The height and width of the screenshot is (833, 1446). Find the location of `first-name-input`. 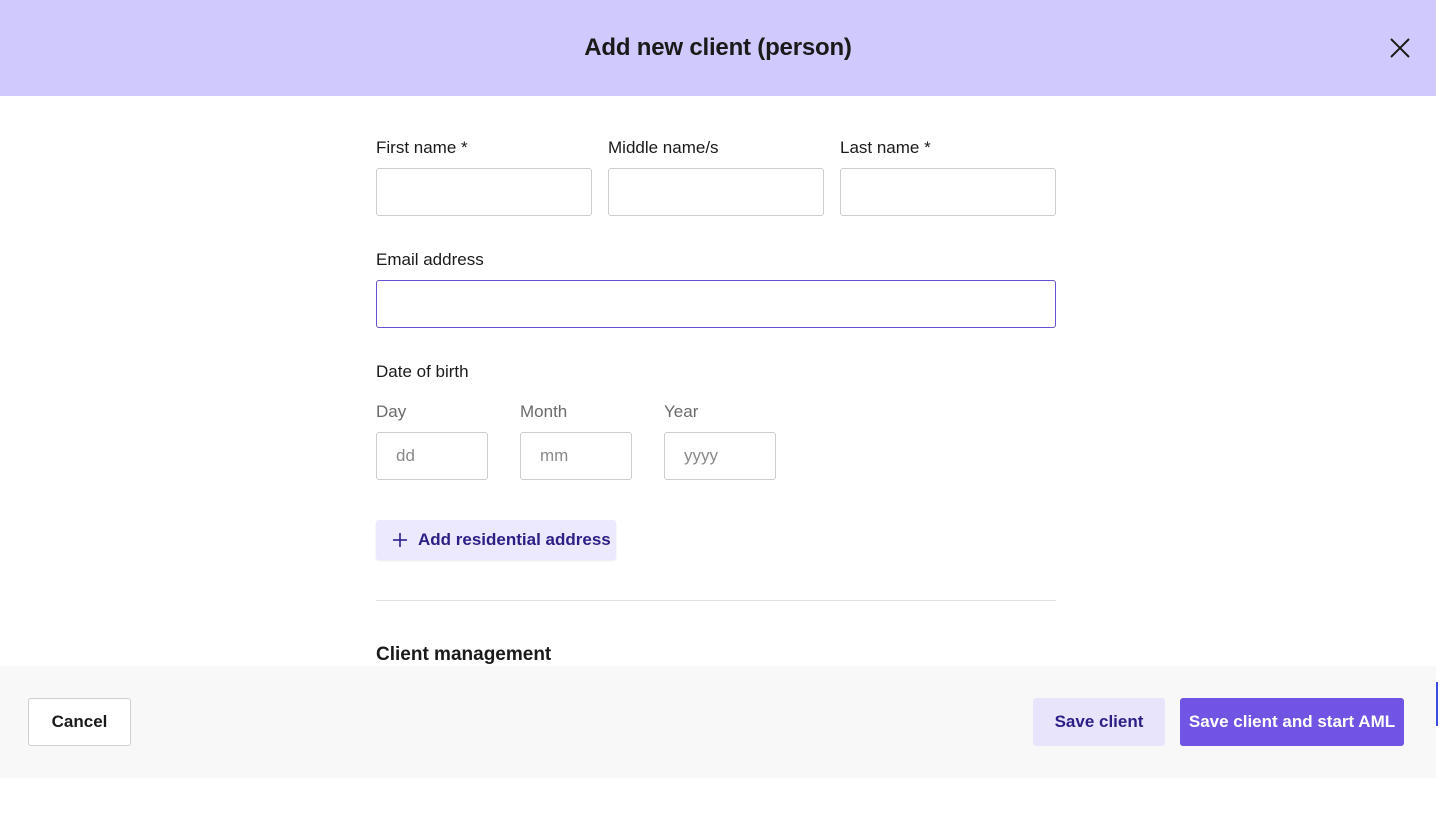

first-name-input is located at coordinates (484, 192).